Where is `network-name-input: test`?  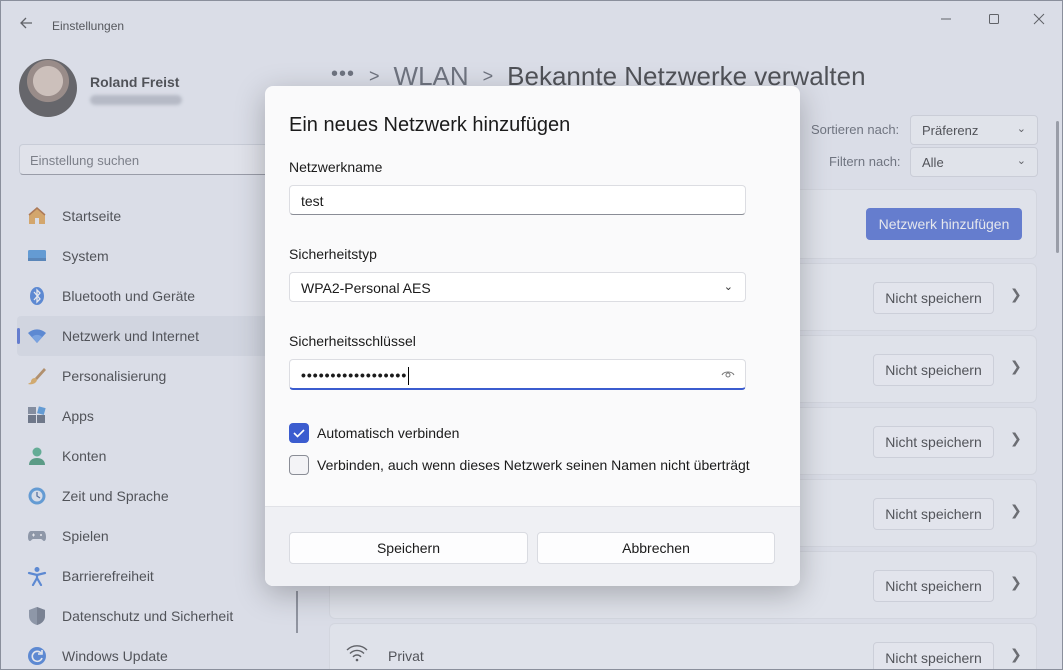 network-name-input: test is located at coordinates (517, 200).